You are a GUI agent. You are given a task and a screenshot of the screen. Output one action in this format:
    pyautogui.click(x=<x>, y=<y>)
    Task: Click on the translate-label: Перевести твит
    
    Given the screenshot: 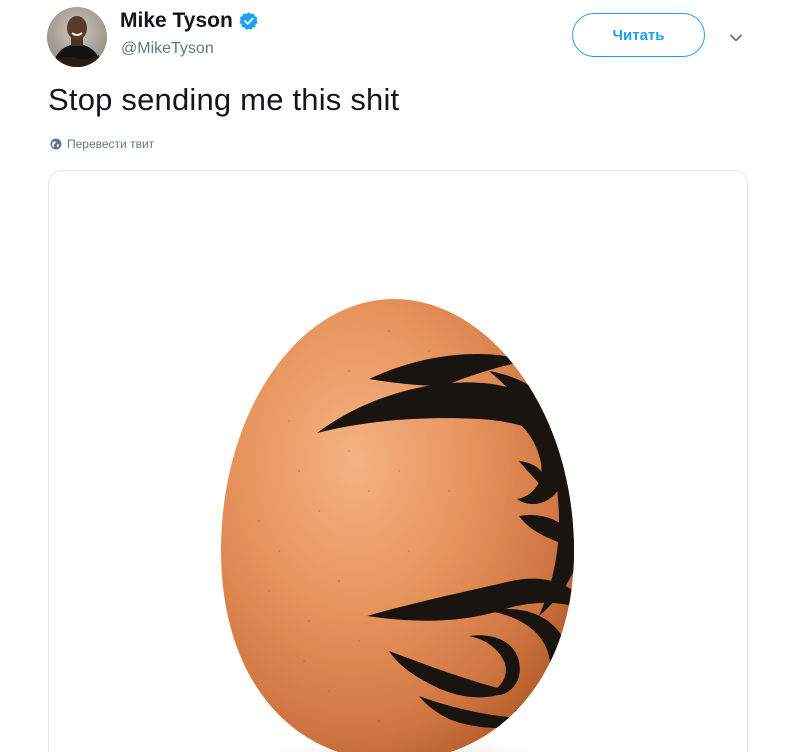 What is the action you would take?
    pyautogui.click(x=110, y=144)
    